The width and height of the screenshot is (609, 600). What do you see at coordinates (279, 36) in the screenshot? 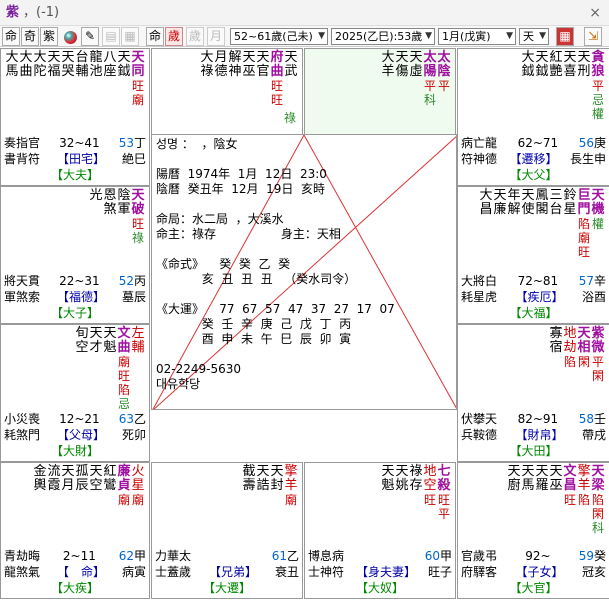
I see `decade-select: 52~61歲(己未) ▼` at bounding box center [279, 36].